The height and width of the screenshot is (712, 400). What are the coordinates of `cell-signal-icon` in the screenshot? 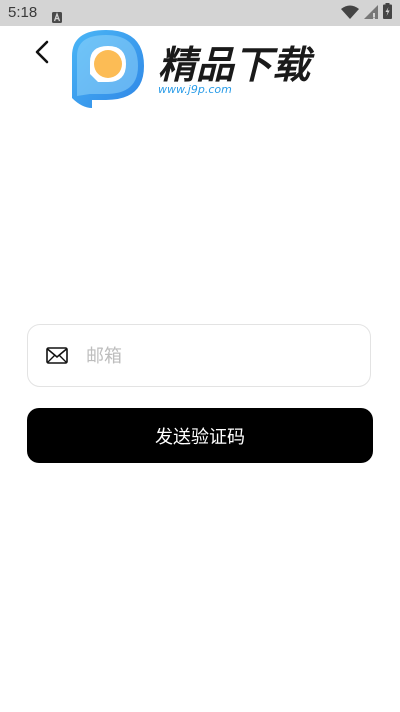 It's located at (371, 13).